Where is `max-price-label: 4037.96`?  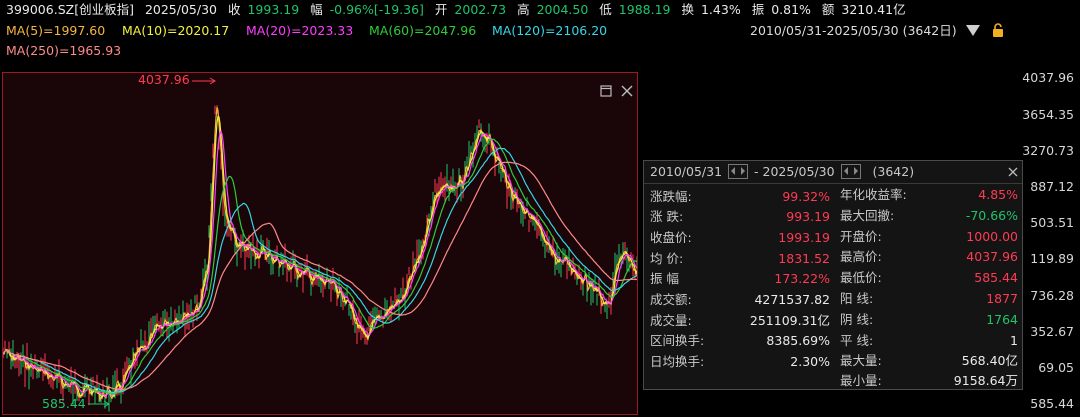 max-price-label: 4037.96 is located at coordinates (164, 79).